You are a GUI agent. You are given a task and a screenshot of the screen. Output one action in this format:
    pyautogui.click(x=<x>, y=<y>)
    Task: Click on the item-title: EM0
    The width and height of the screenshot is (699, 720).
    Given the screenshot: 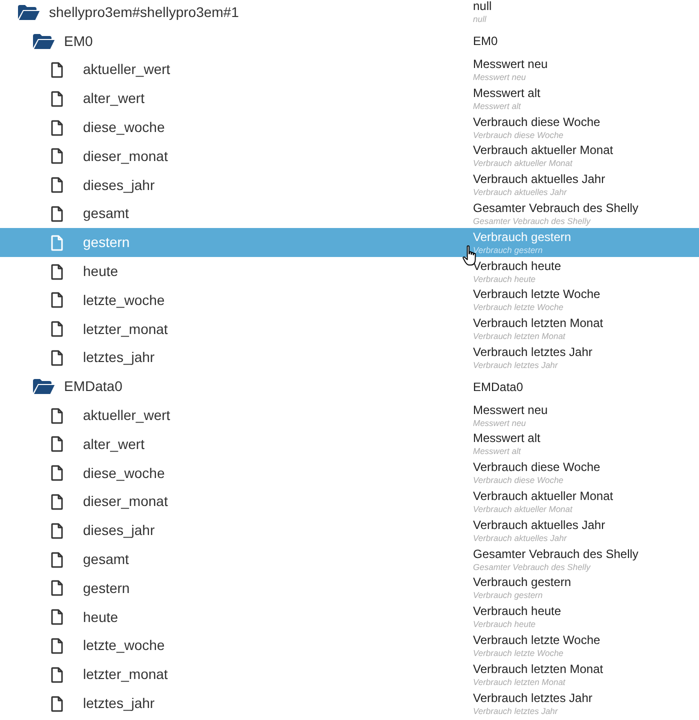 What is the action you would take?
    pyautogui.click(x=485, y=41)
    